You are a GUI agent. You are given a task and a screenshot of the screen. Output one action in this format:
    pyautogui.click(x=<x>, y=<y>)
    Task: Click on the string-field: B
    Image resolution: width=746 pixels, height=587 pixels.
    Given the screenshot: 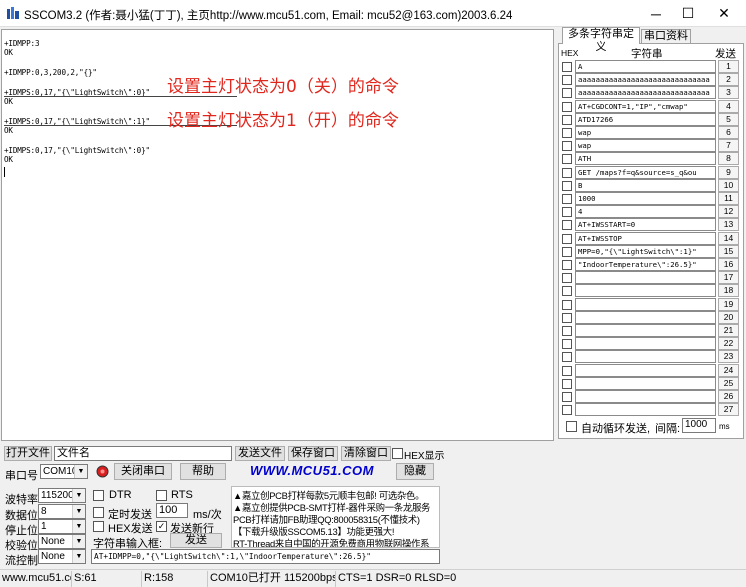 What is the action you would take?
    pyautogui.click(x=645, y=185)
    